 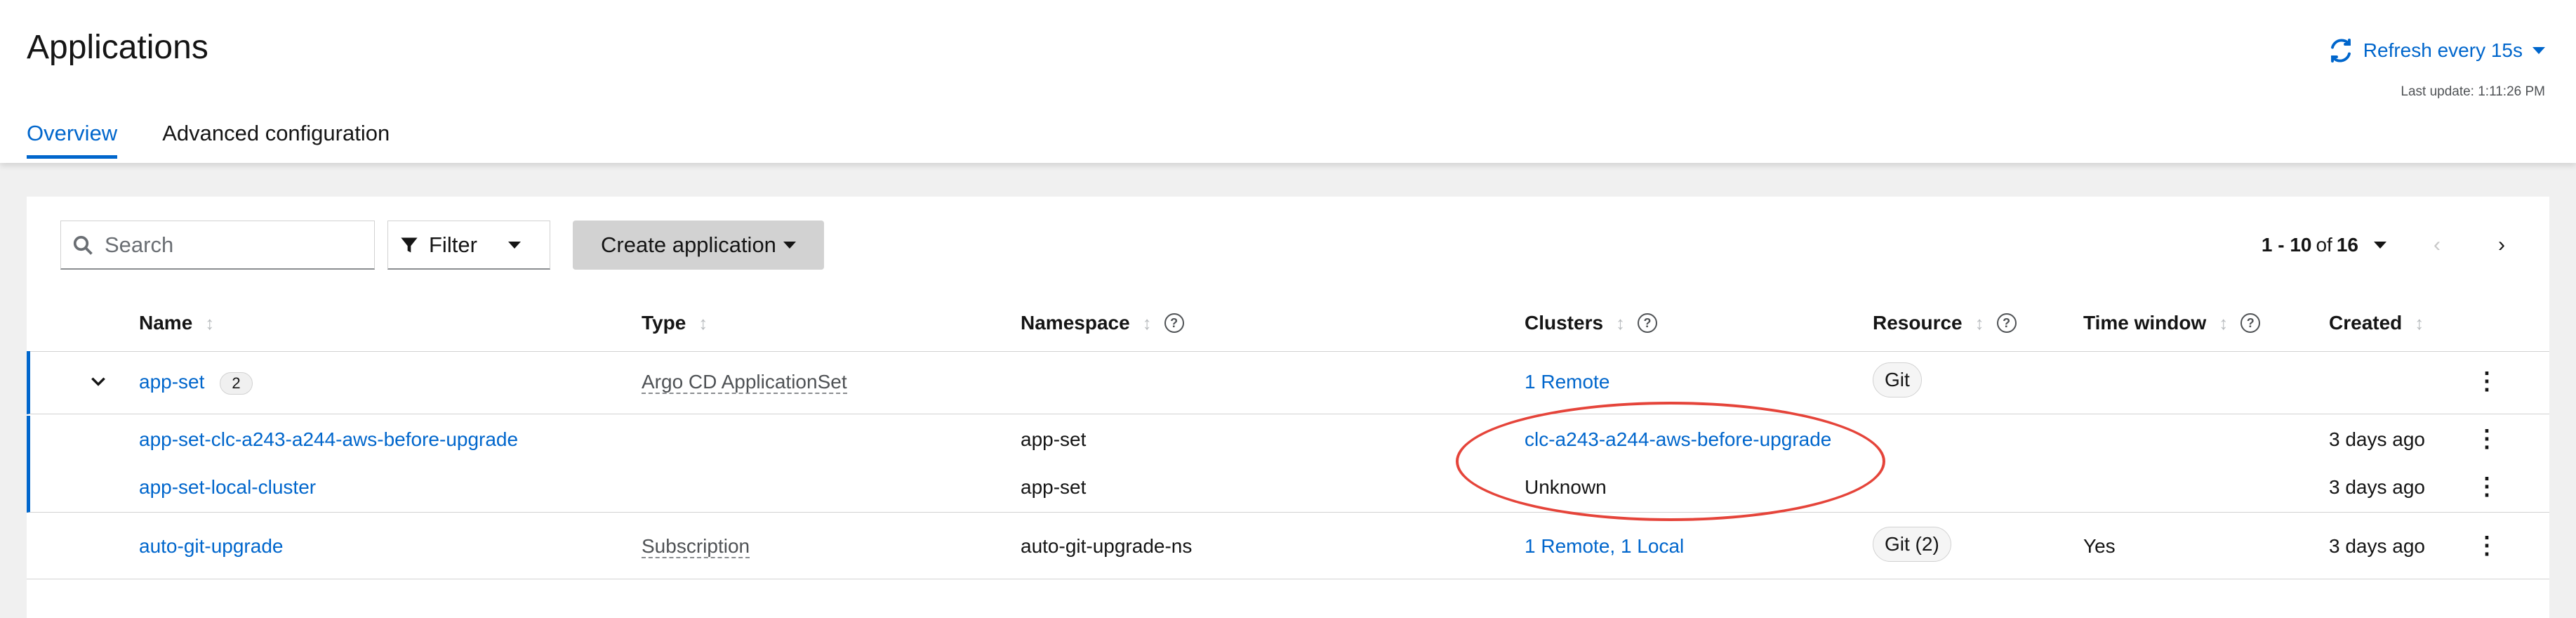 I want to click on pagination-of: of, so click(x=2324, y=245).